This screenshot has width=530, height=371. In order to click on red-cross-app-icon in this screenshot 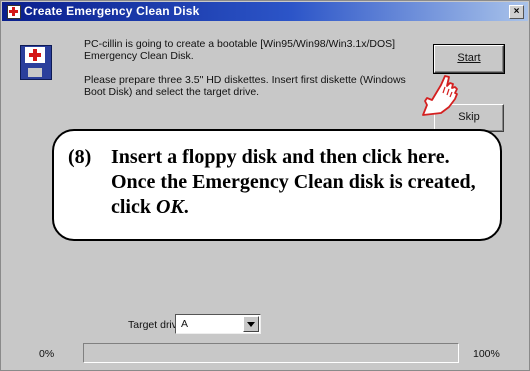, I will do `click(14, 12)`.